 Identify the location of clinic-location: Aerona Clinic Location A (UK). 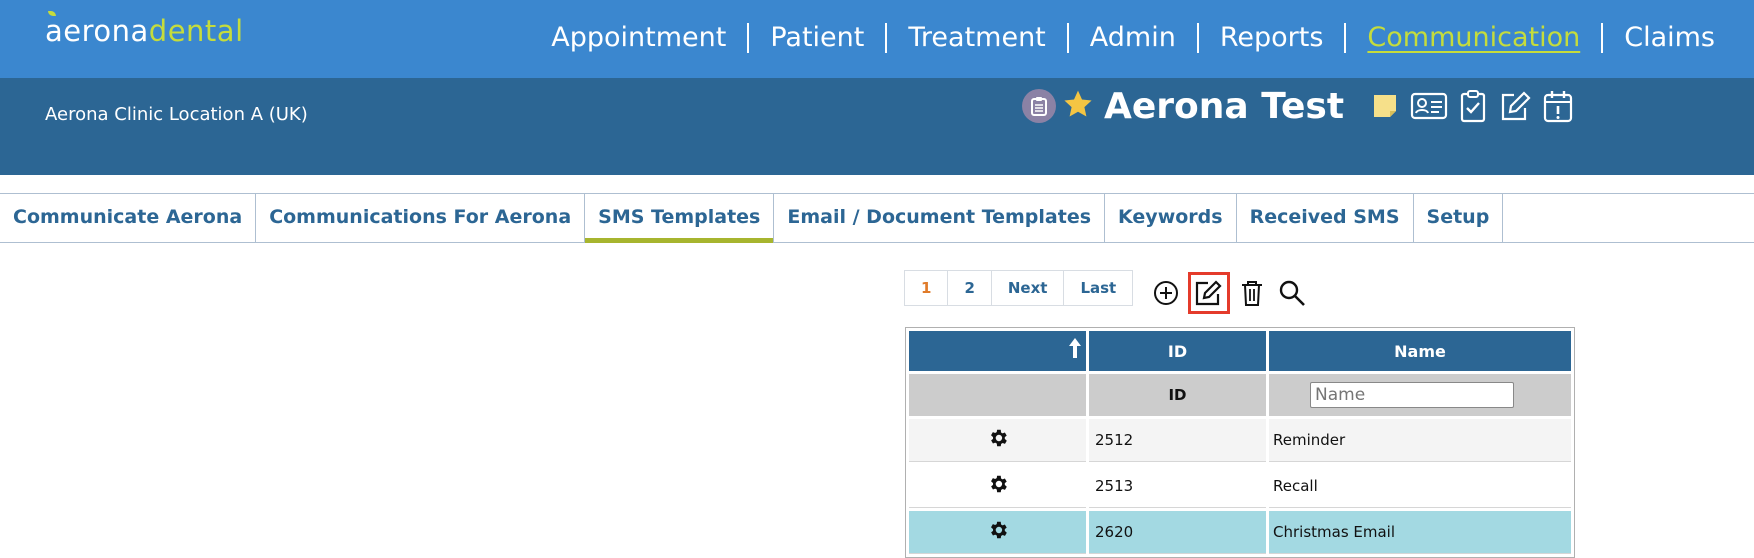
(176, 114).